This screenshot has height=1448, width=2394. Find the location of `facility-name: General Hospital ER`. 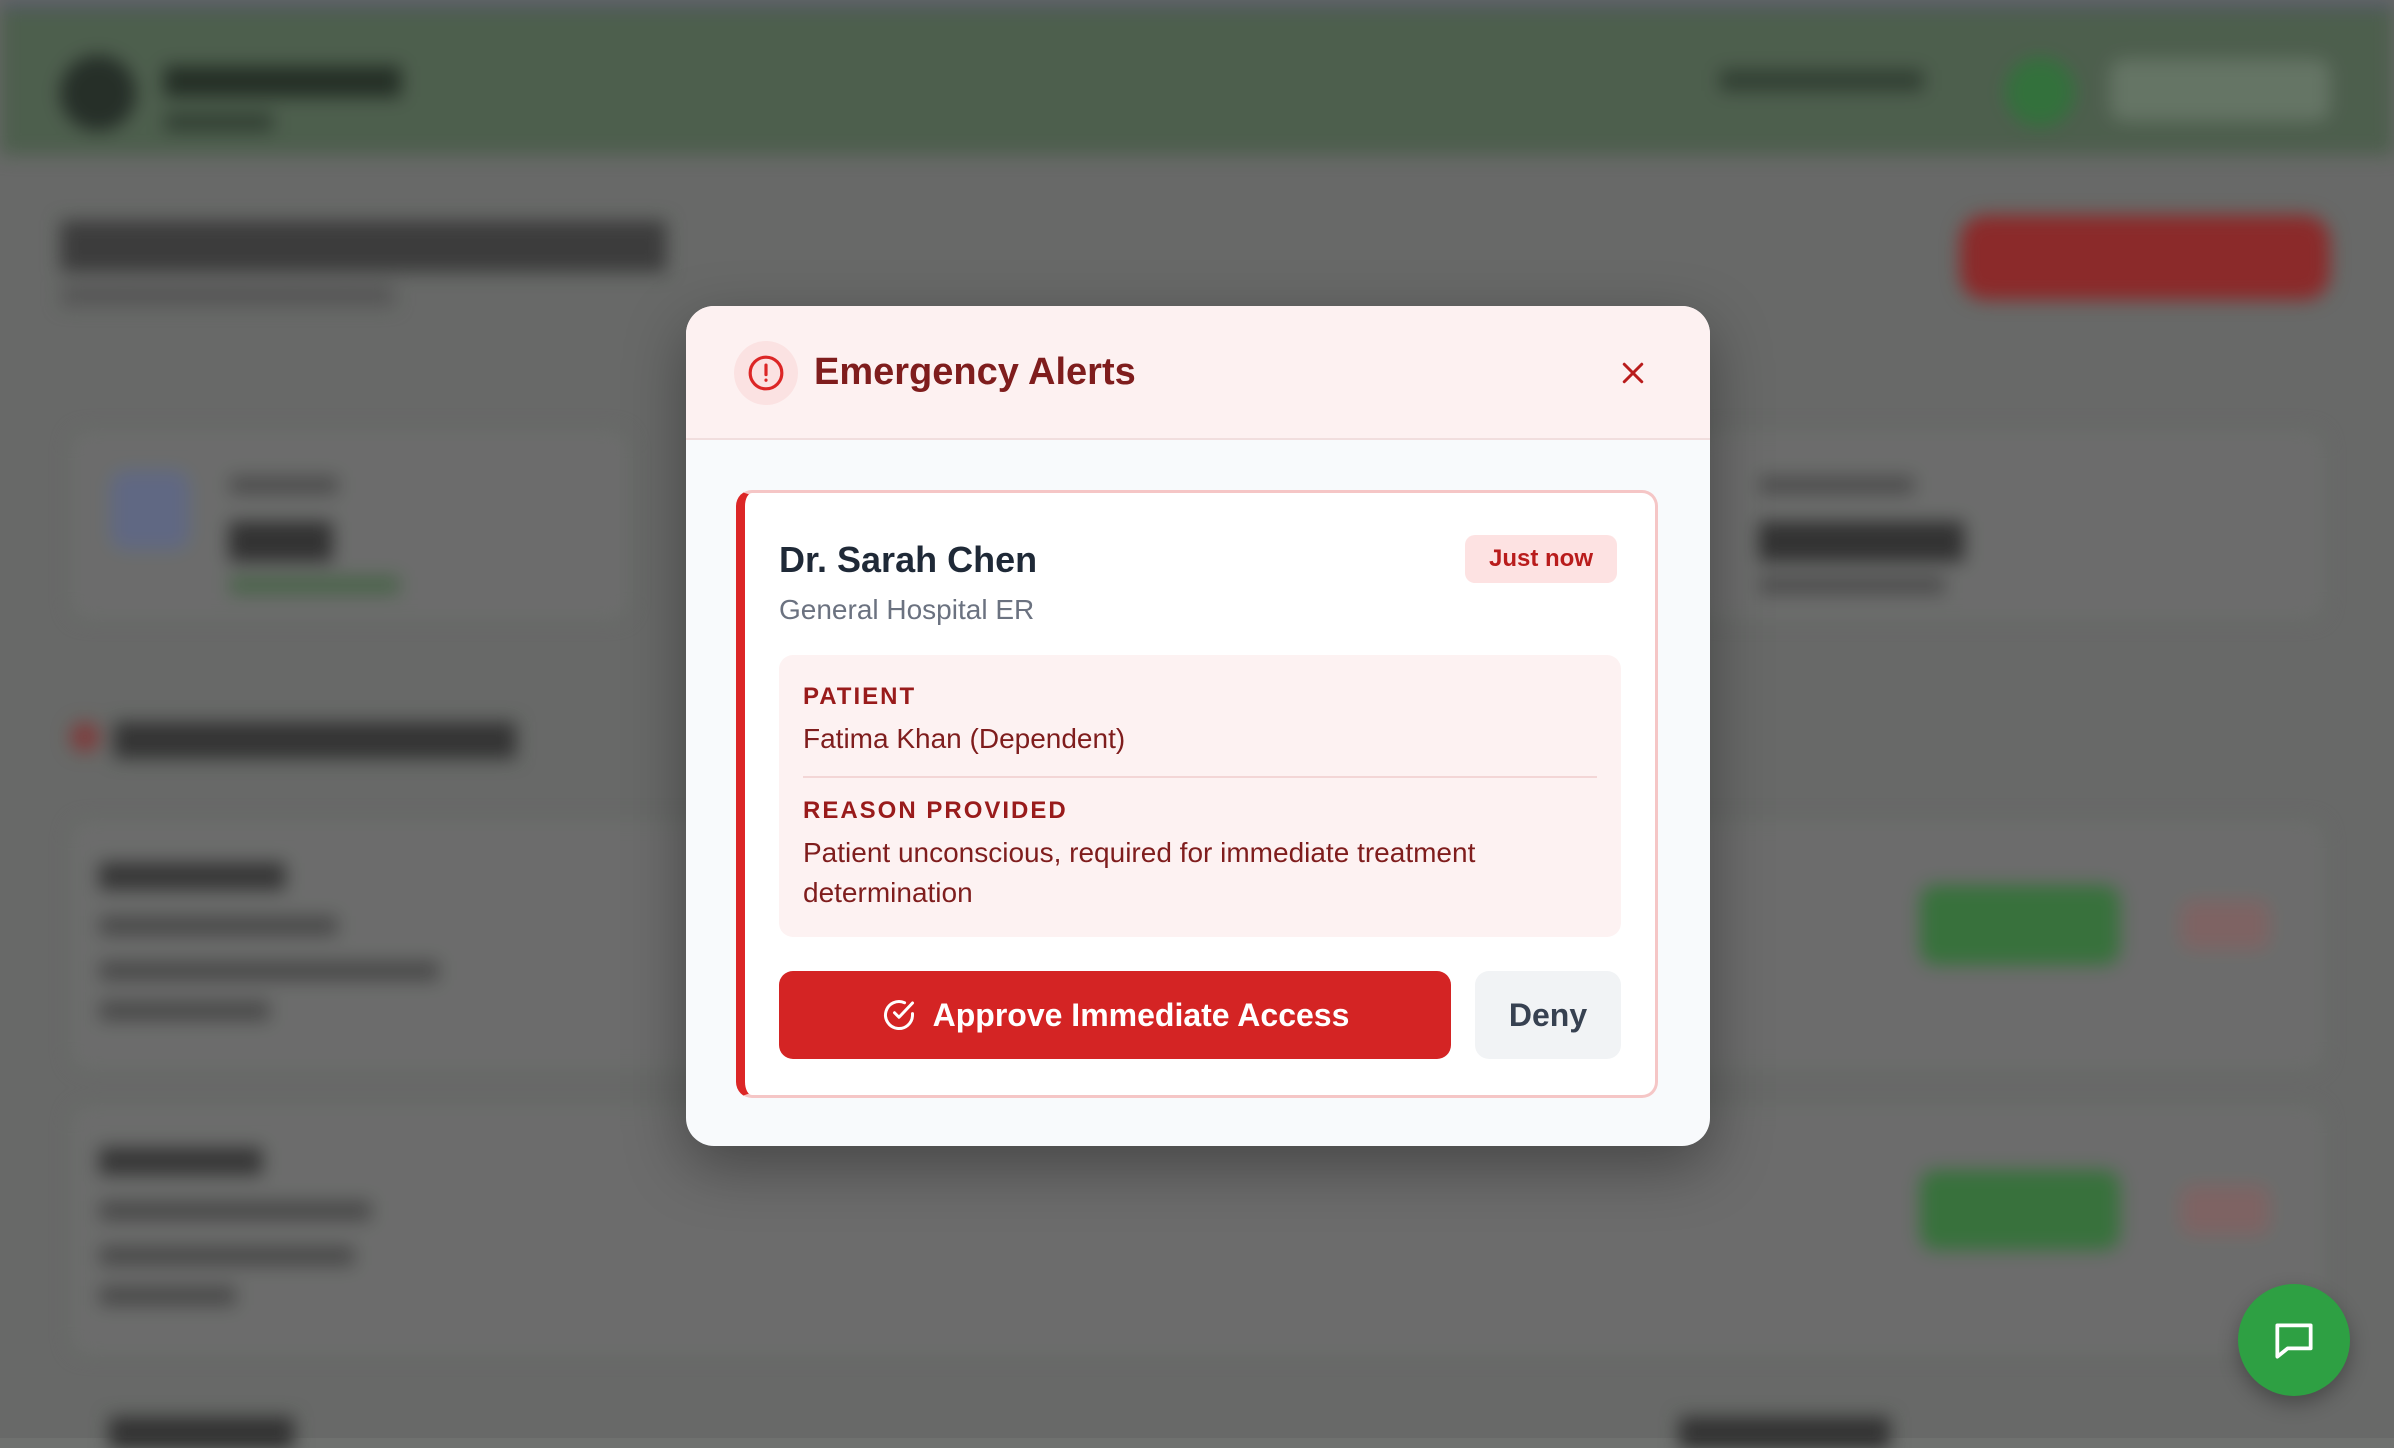

facility-name: General Hospital ER is located at coordinates (907, 609).